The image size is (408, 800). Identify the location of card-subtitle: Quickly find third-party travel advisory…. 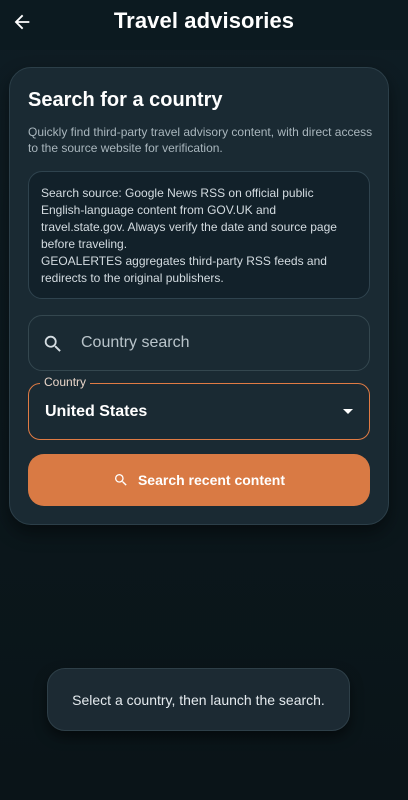
(200, 140).